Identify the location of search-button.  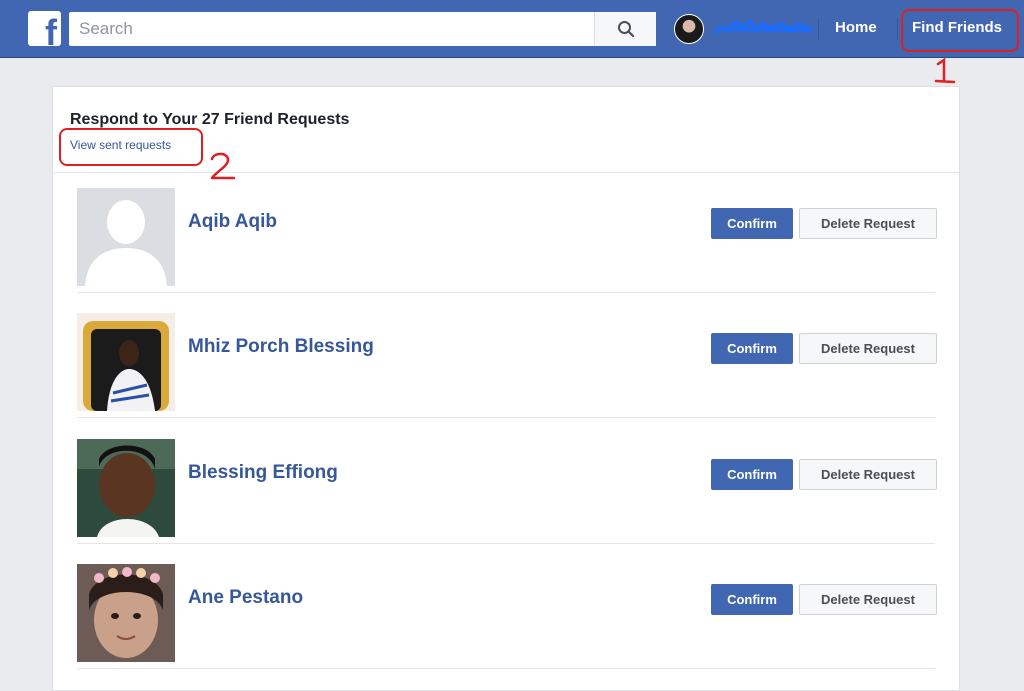
(625, 29).